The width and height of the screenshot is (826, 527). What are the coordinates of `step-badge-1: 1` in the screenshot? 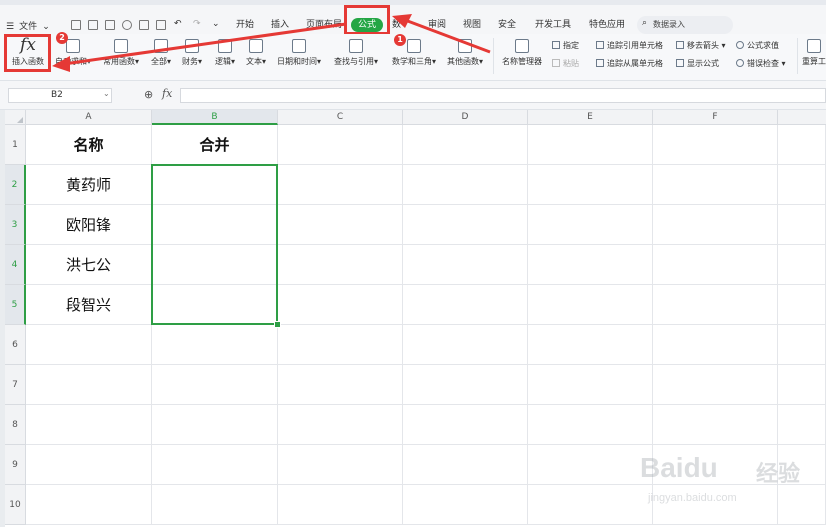 It's located at (400, 40).